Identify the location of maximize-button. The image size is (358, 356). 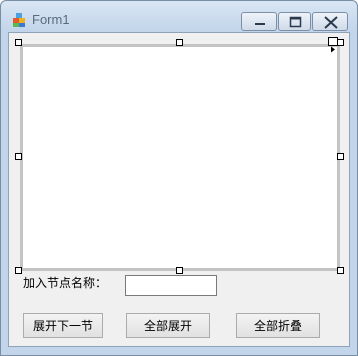
(294, 21).